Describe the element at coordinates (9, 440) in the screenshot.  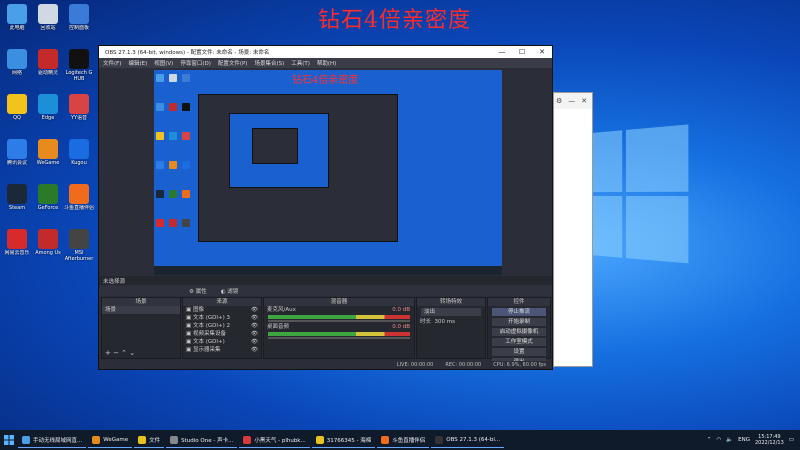
I see `start-button` at that location.